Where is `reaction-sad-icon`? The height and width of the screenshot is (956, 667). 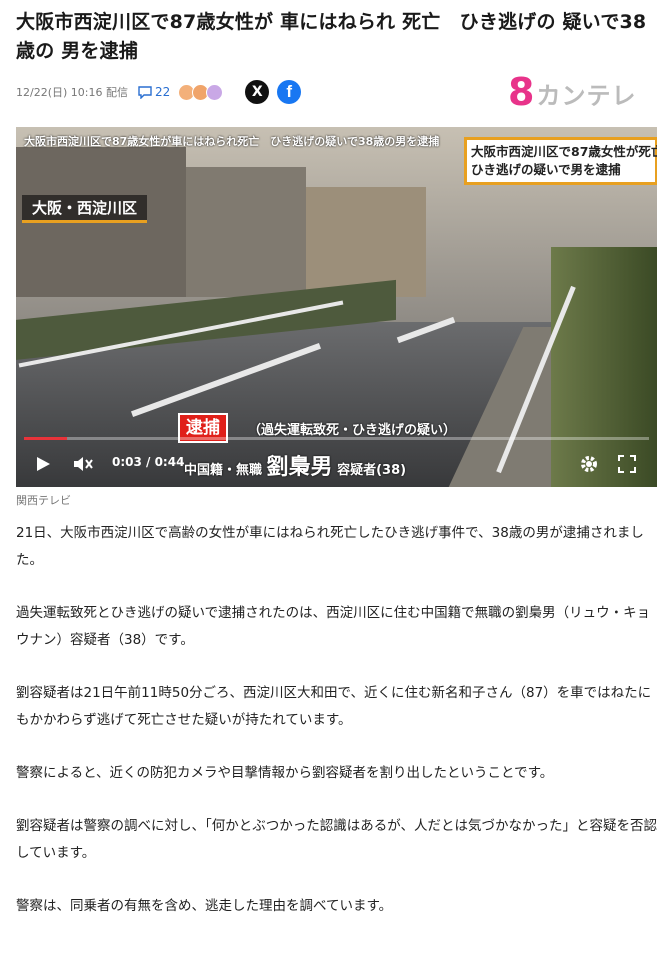
reaction-sad-icon is located at coordinates (215, 92).